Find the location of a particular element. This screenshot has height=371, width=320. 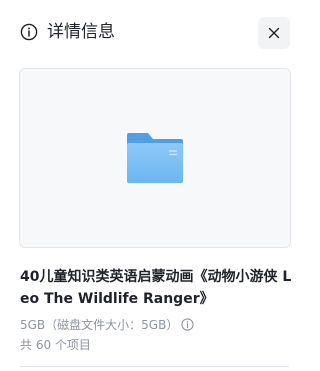

help-circle-icon is located at coordinates (187, 324).